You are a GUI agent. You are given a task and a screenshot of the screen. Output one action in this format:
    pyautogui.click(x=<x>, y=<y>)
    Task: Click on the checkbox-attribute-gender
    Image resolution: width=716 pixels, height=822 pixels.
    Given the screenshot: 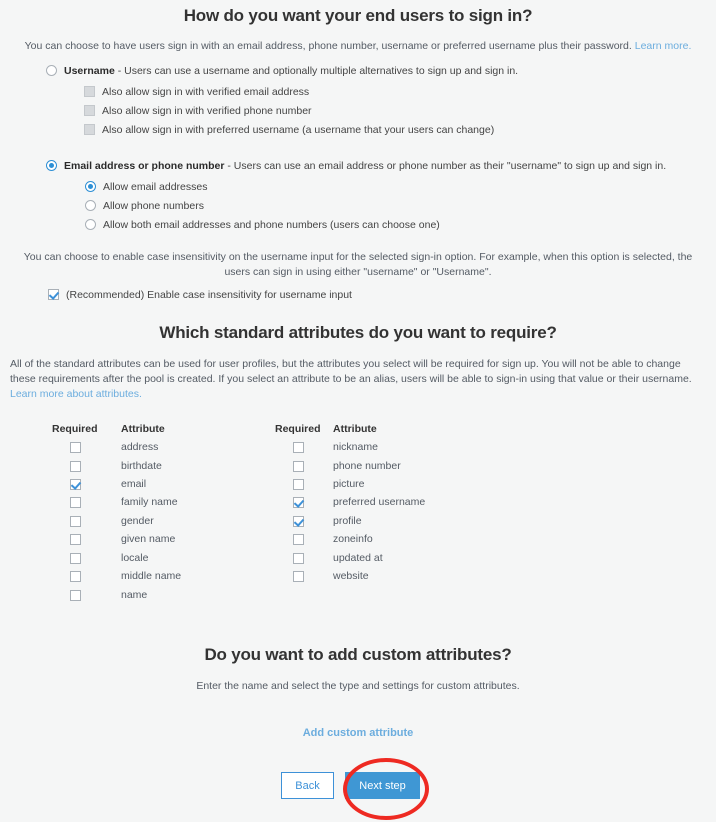 What is the action you would take?
    pyautogui.click(x=75, y=521)
    